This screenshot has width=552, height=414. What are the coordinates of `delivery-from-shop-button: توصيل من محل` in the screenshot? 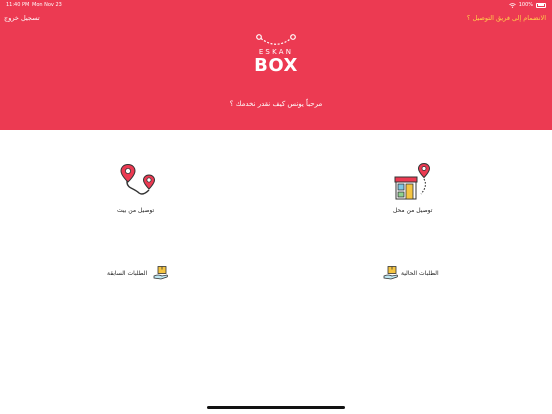 It's located at (415, 189).